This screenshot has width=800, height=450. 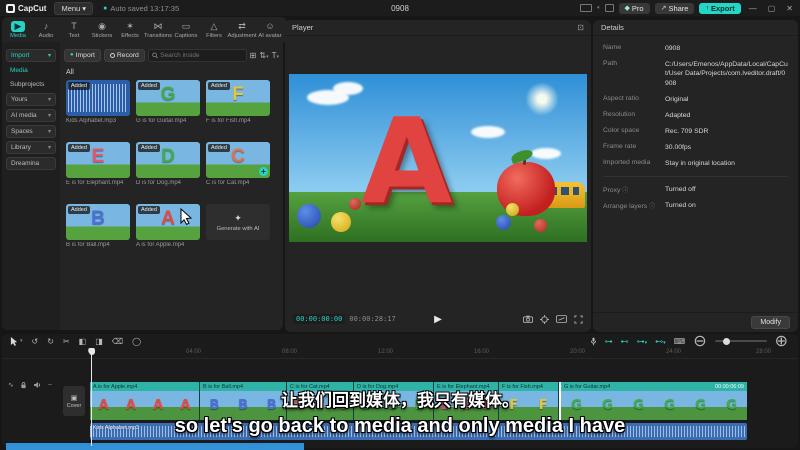 I want to click on tab-filters: △ Filters, so click(x=214, y=30).